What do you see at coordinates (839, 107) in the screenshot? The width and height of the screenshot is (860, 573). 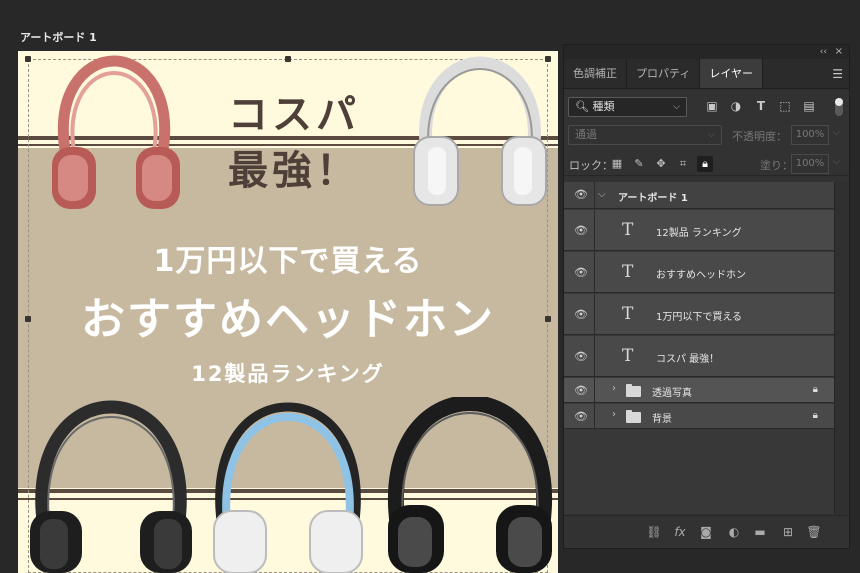 I see `filter-toggle` at bounding box center [839, 107].